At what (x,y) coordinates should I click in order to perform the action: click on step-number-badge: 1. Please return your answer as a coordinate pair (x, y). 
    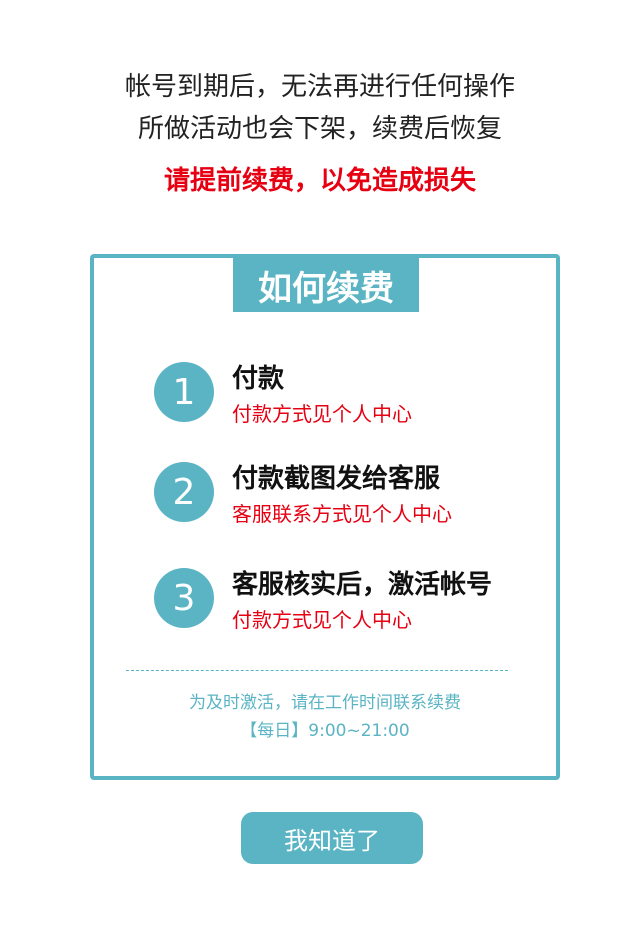
    Looking at the image, I should click on (184, 392).